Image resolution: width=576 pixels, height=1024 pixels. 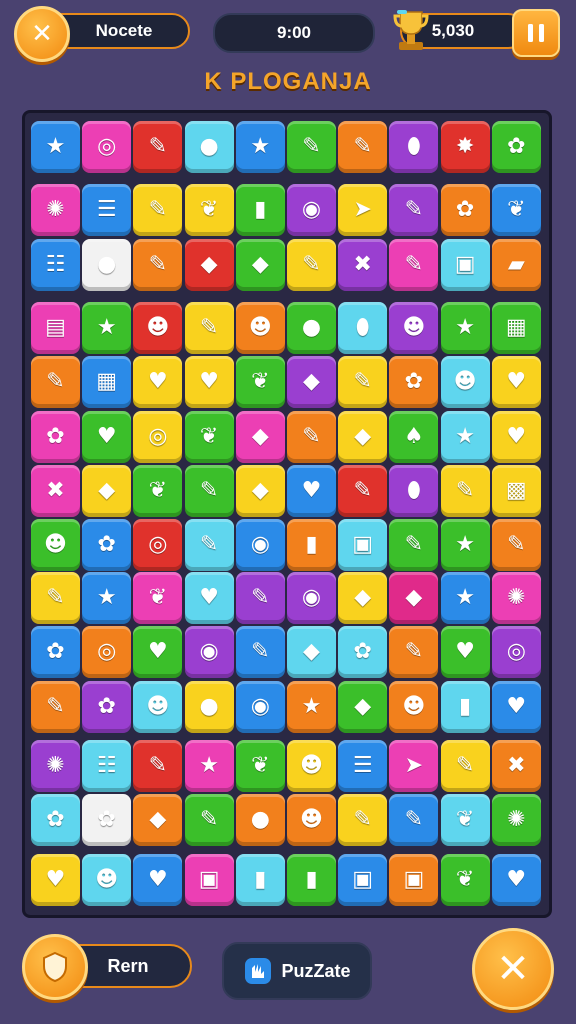 What do you see at coordinates (209, 820) in the screenshot?
I see `tile-r13-c4: ✎` at bounding box center [209, 820].